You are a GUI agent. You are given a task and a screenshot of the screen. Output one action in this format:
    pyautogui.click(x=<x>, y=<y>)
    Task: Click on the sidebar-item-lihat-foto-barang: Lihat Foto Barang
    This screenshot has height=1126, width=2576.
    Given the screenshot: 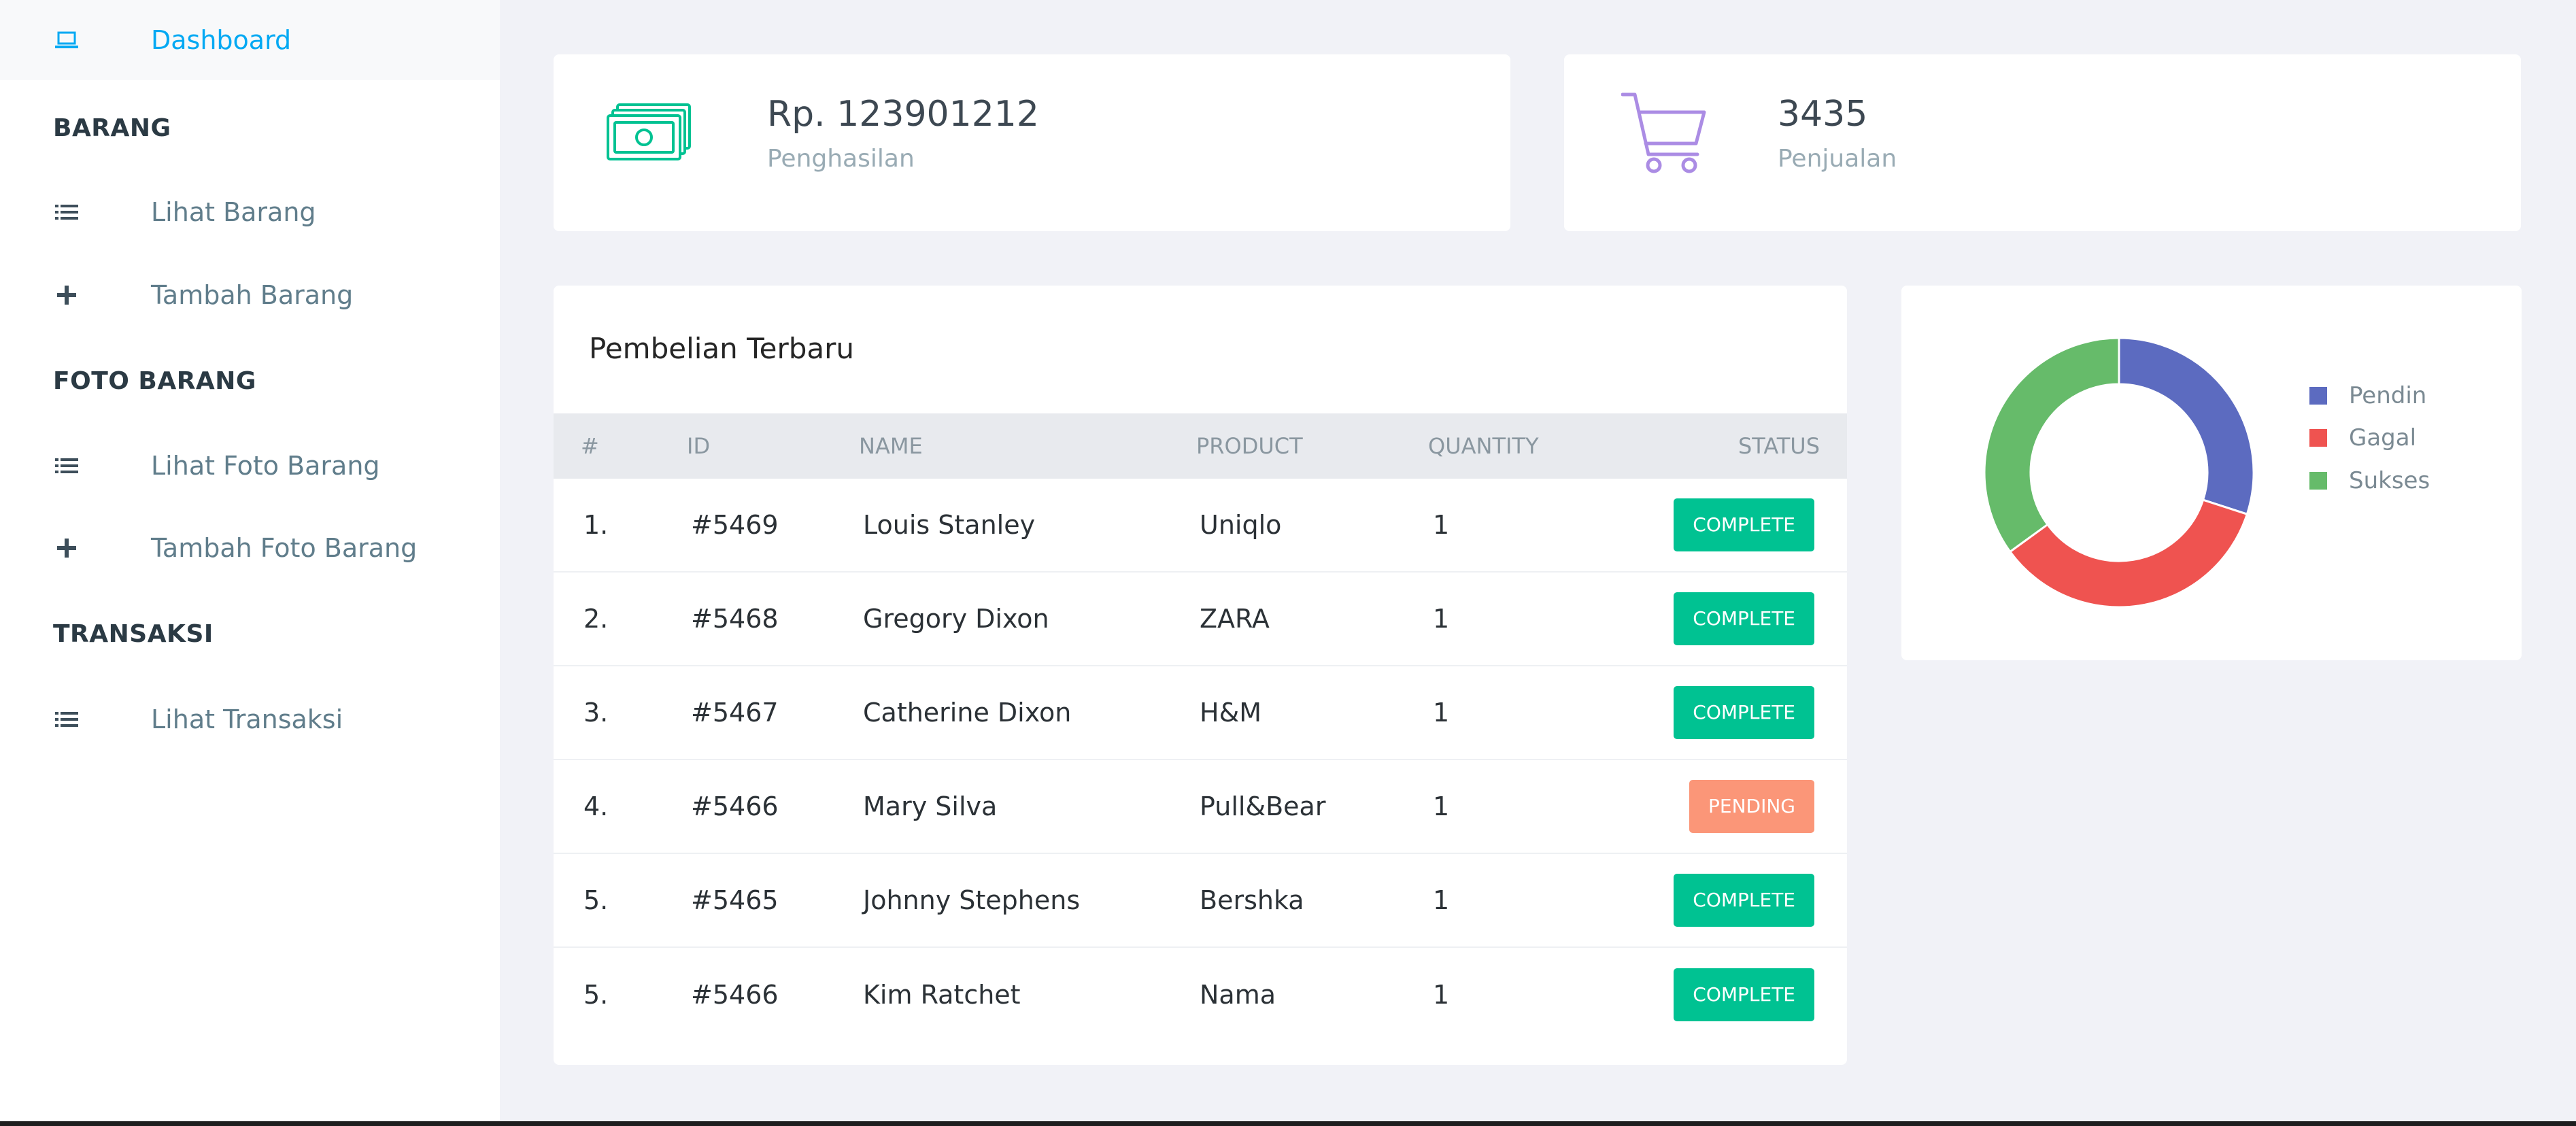 What is the action you would take?
    pyautogui.click(x=250, y=466)
    